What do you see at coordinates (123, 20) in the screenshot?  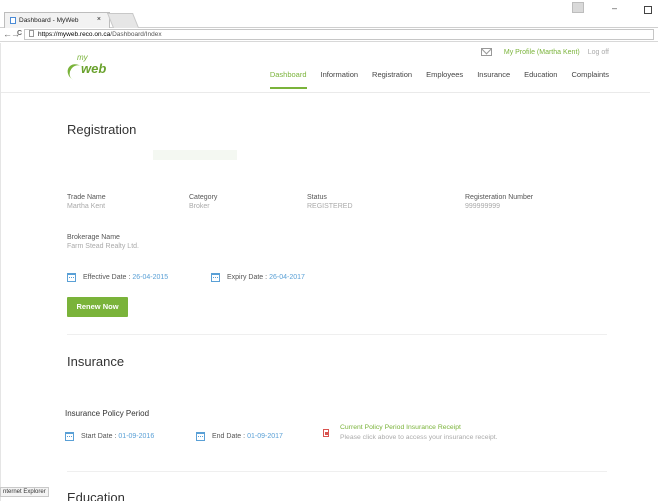 I see `new-tab-button` at bounding box center [123, 20].